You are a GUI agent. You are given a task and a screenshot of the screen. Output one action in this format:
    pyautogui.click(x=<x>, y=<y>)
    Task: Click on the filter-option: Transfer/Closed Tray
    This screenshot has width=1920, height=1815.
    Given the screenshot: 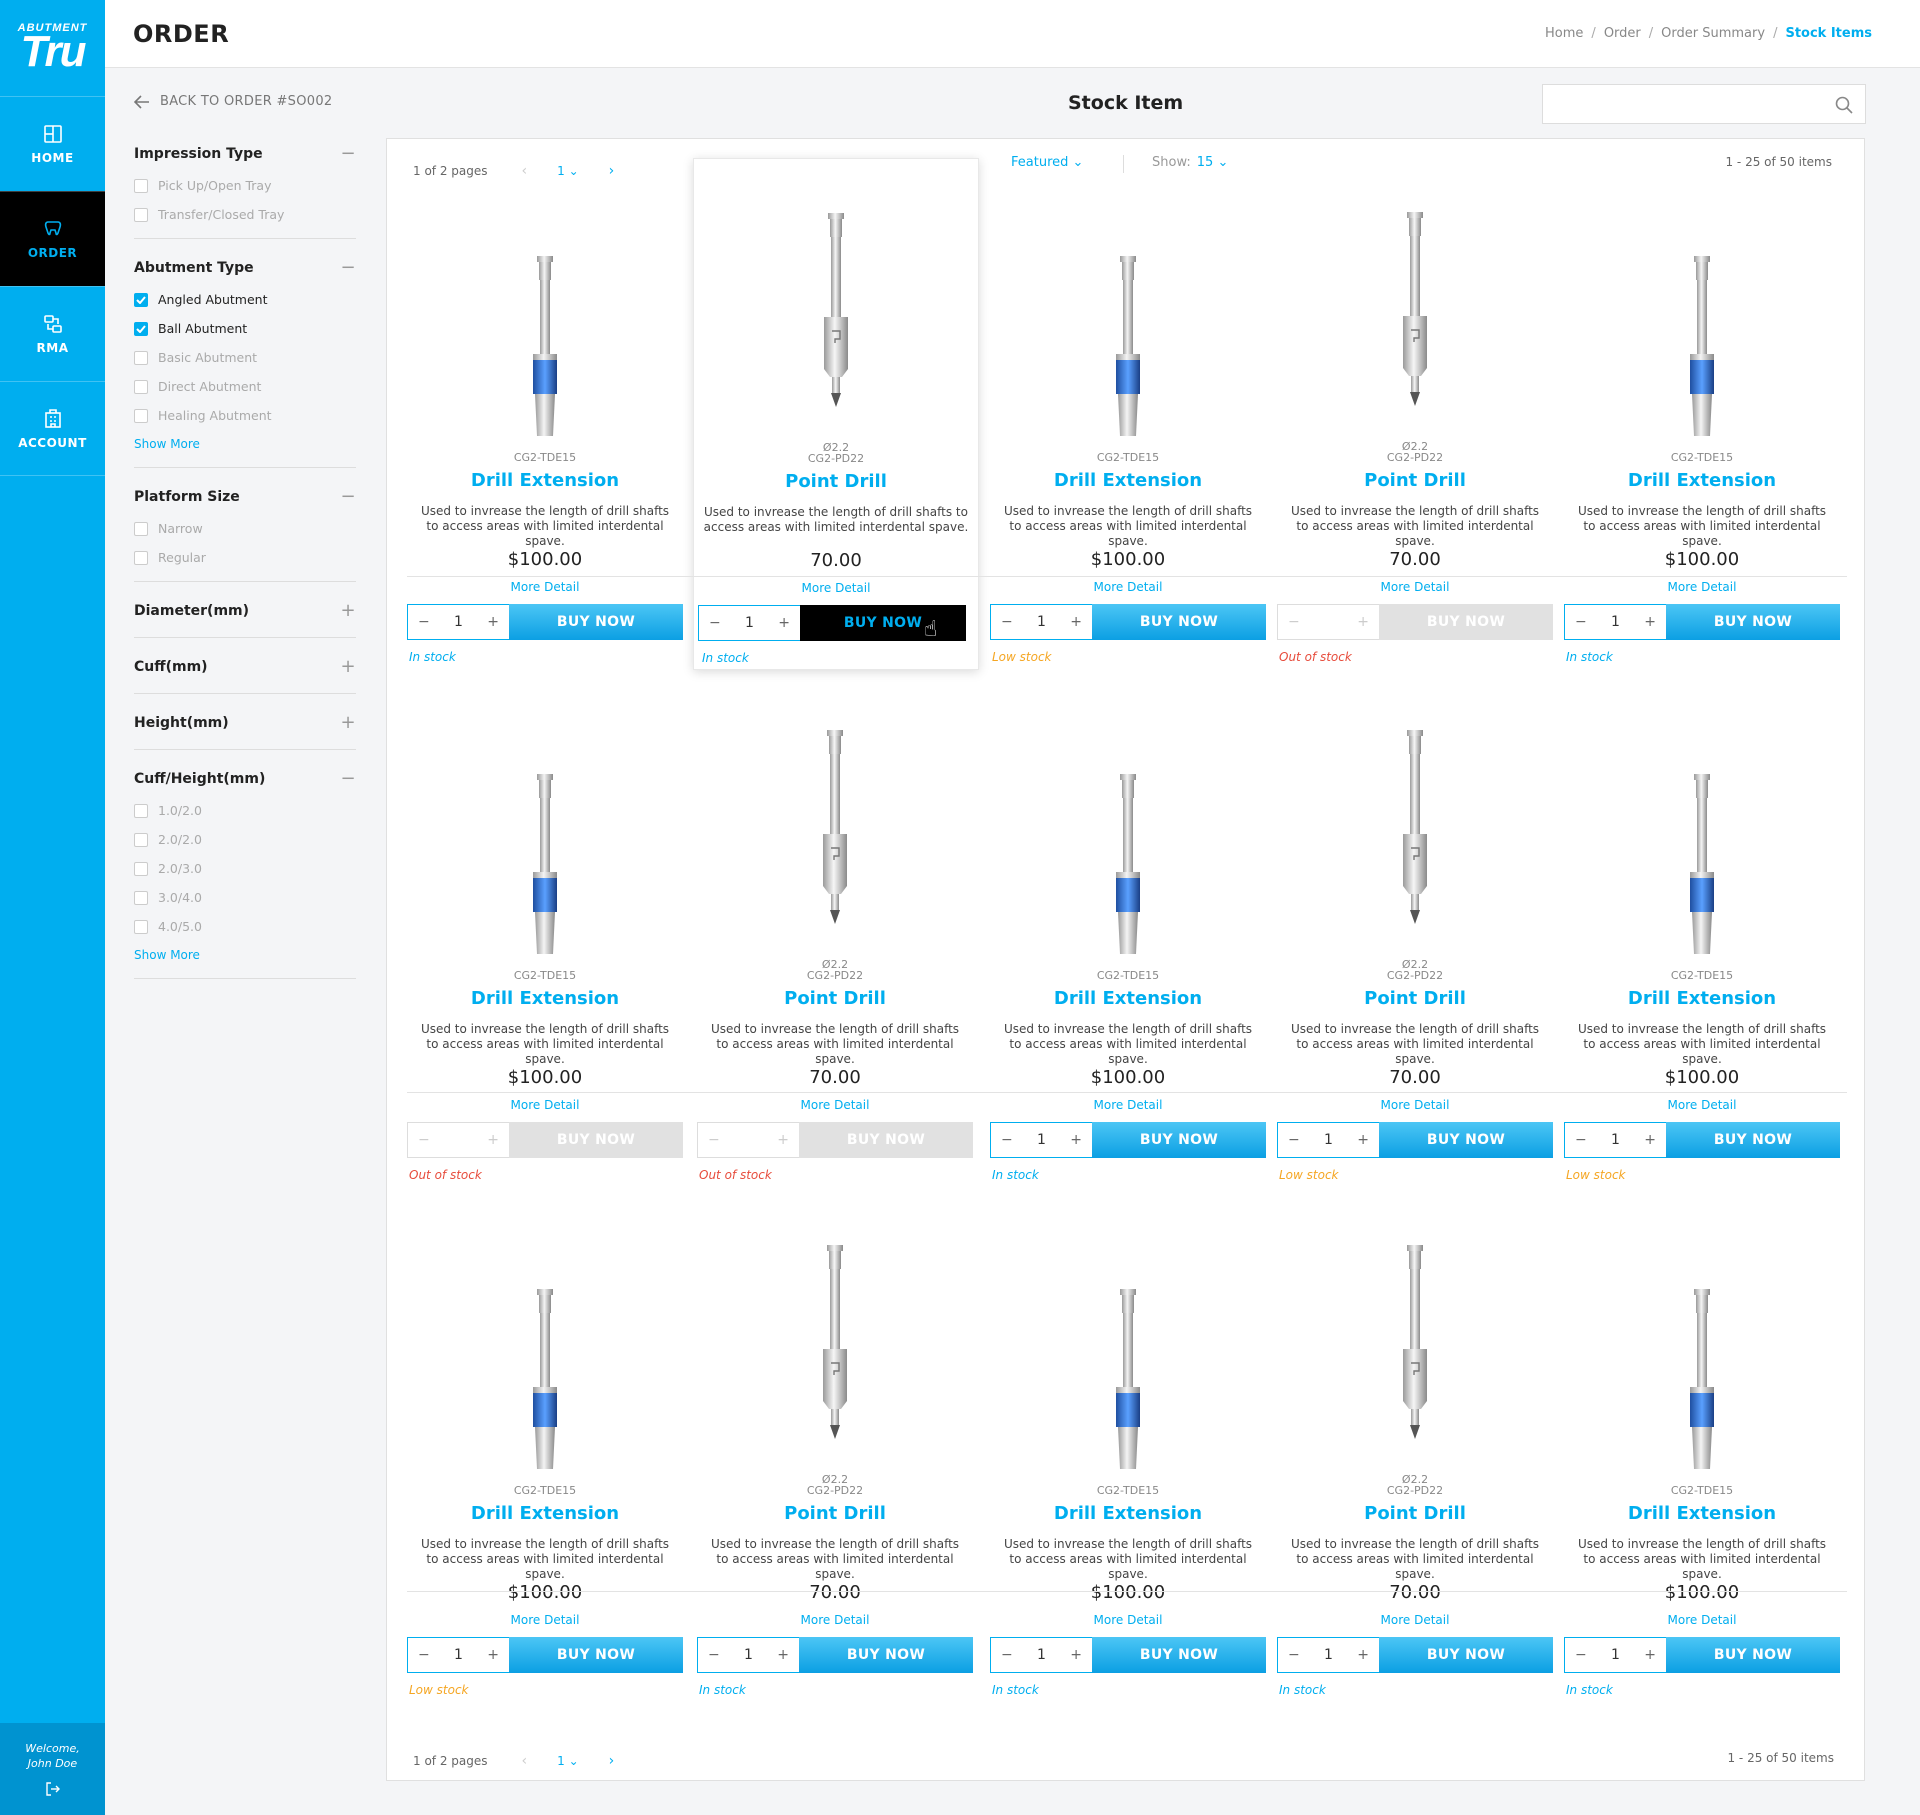 What is the action you would take?
    pyautogui.click(x=245, y=214)
    